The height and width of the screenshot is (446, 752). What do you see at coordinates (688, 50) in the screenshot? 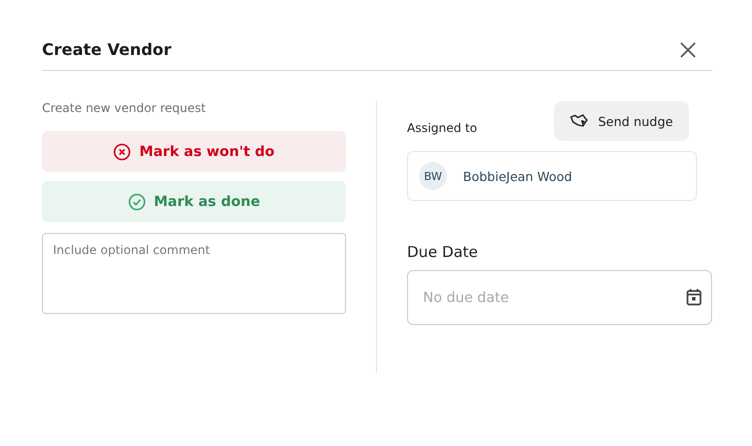
I see `close-icon` at bounding box center [688, 50].